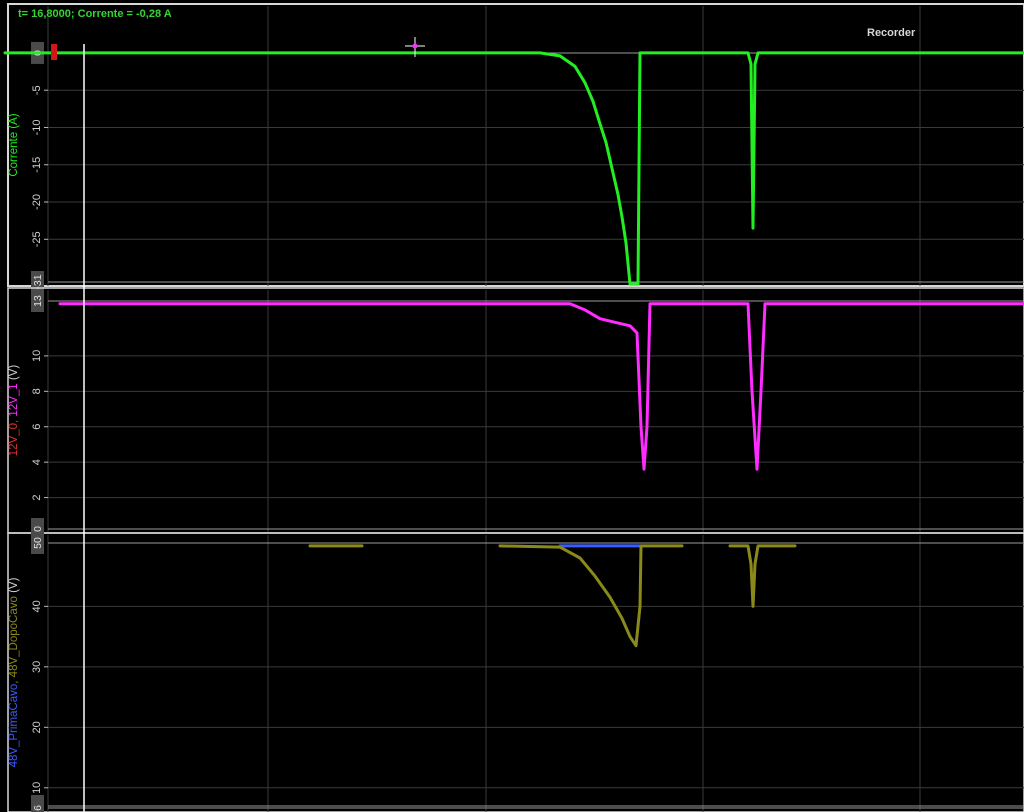 This screenshot has height=812, width=1024. Describe the element at coordinates (37, 606) in the screenshot. I see `y-tick-label: 40` at that location.